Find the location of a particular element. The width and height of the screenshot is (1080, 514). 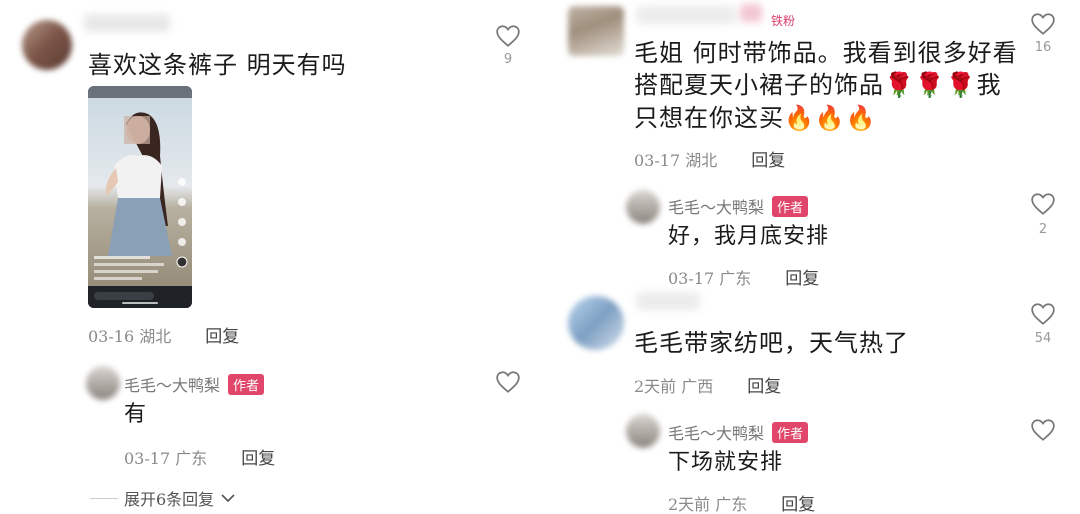

expand-replies-label: 展开6条回复 is located at coordinates (169, 499).